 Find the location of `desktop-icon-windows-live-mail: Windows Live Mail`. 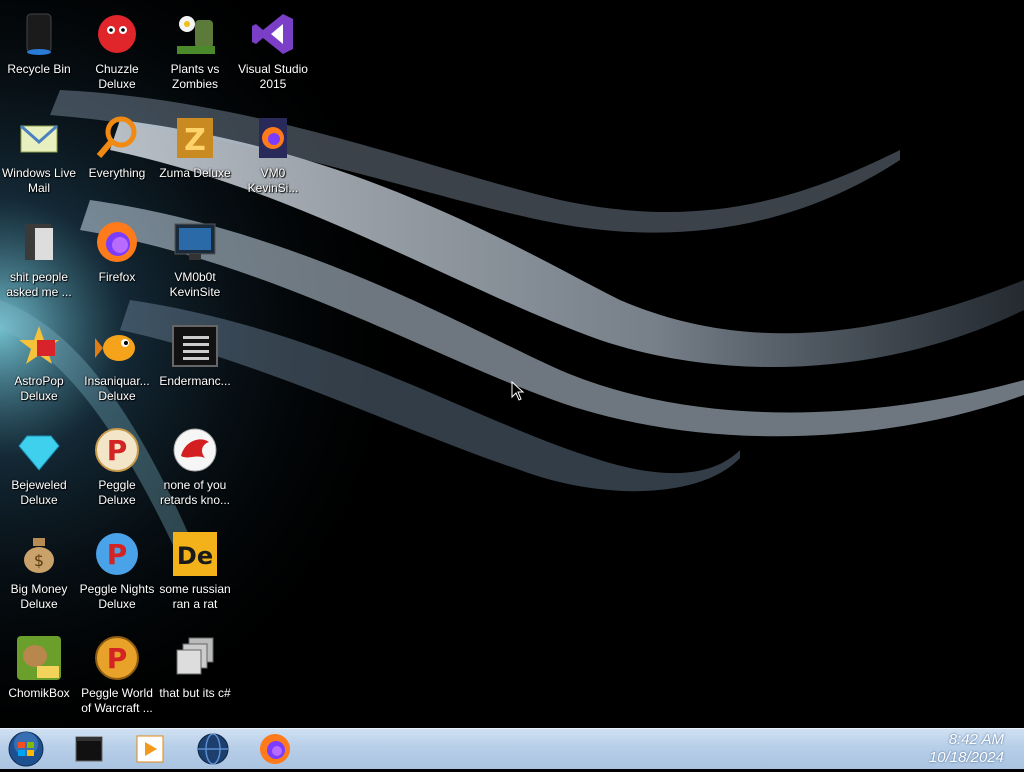

desktop-icon-windows-live-mail: Windows Live Mail is located at coordinates (39, 160).